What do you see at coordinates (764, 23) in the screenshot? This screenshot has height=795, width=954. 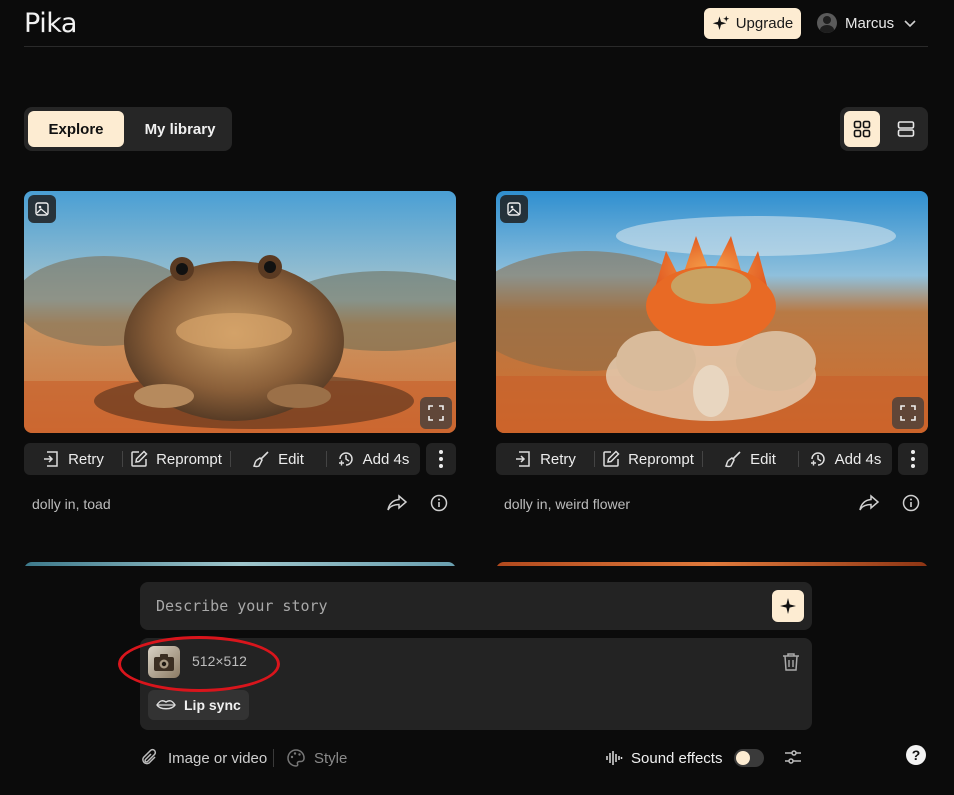 I see `upgrade-label: Upgrade` at bounding box center [764, 23].